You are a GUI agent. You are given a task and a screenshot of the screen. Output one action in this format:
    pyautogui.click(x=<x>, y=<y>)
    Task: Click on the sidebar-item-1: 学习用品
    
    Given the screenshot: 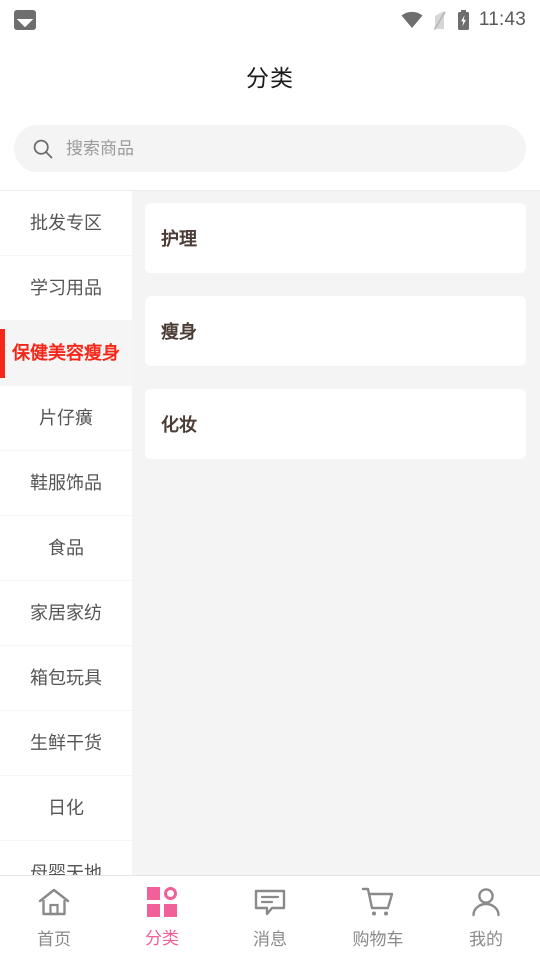 What is the action you would take?
    pyautogui.click(x=66, y=288)
    